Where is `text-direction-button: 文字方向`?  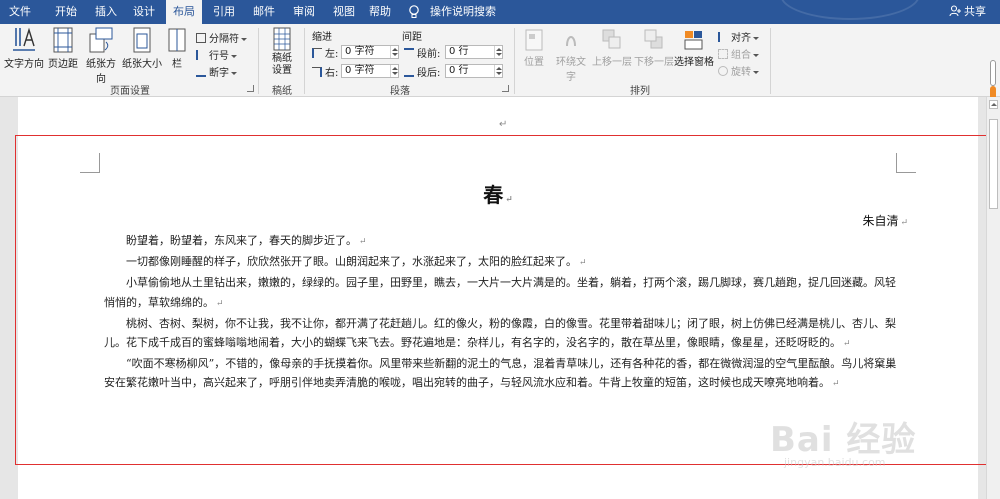 text-direction-button: 文字方向 is located at coordinates (24, 48).